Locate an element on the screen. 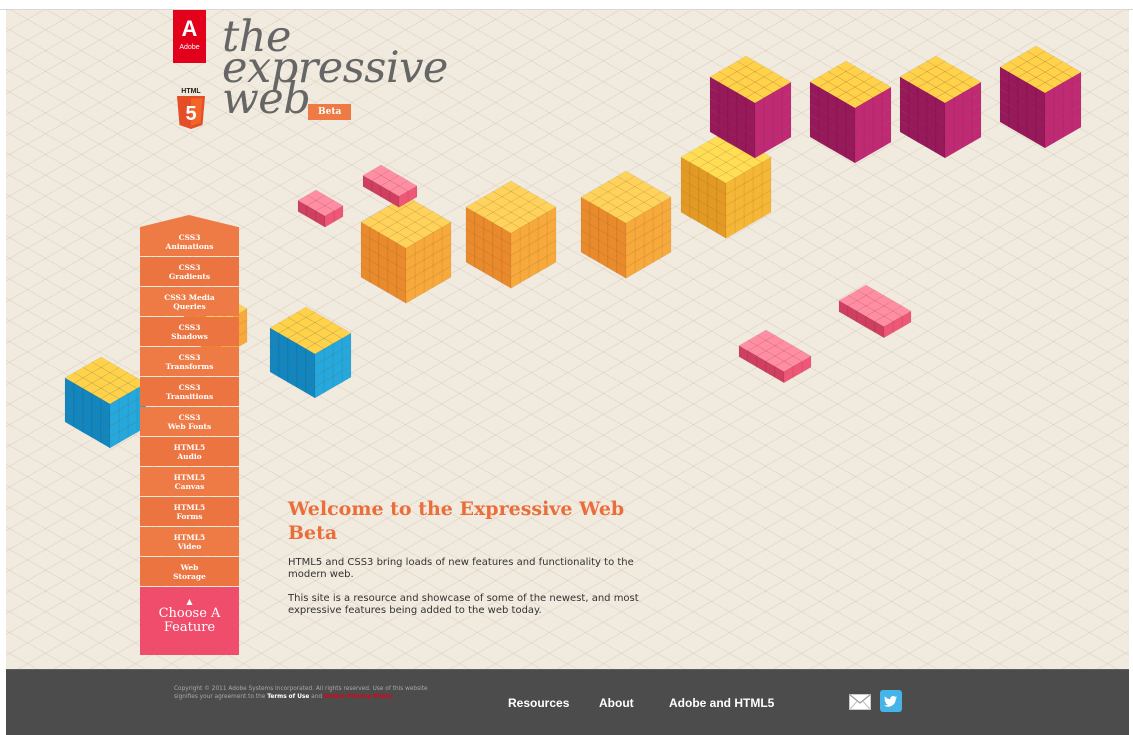  feature-css3-transforms: CSS3 Transforms is located at coordinates (189, 361).